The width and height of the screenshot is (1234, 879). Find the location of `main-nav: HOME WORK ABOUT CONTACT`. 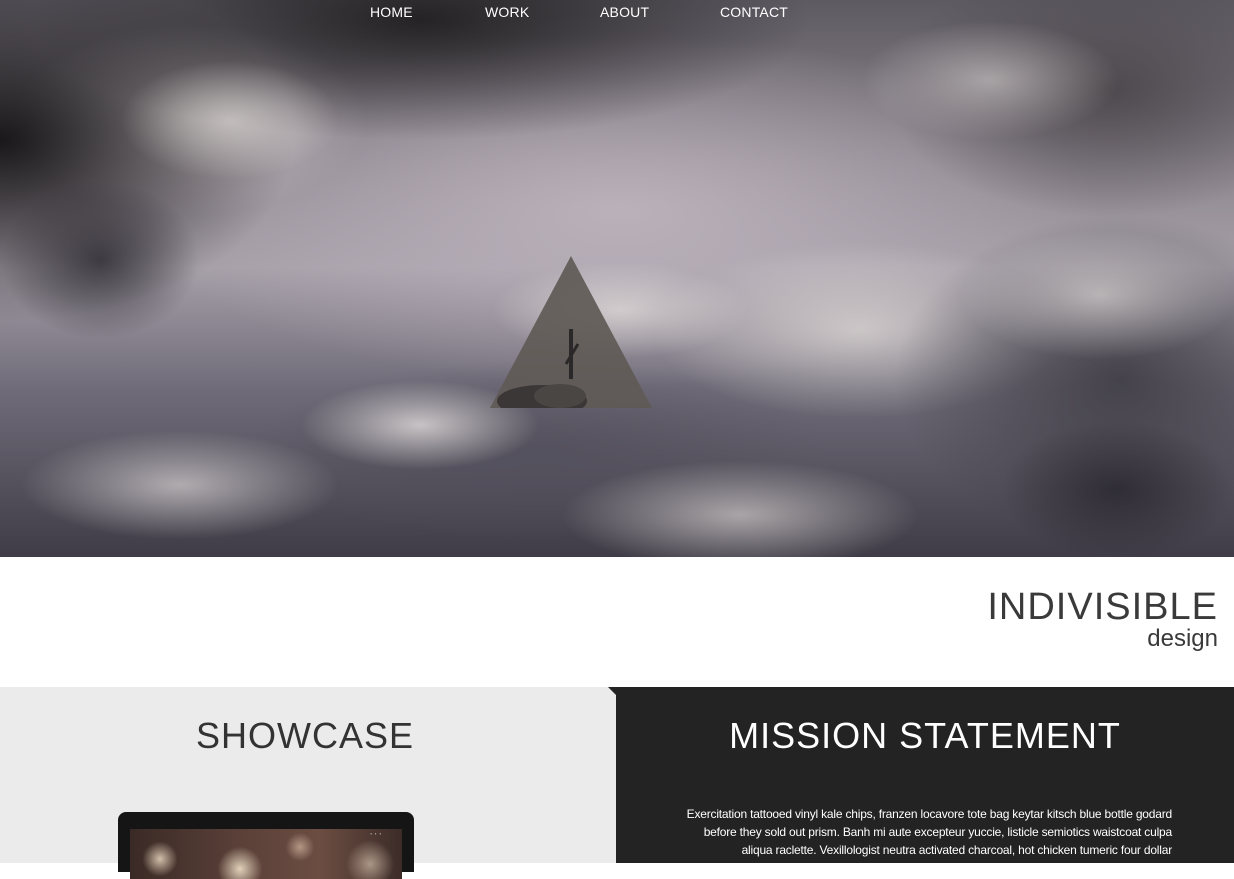

main-nav: HOME WORK ABOUT CONTACT is located at coordinates (617, 14).